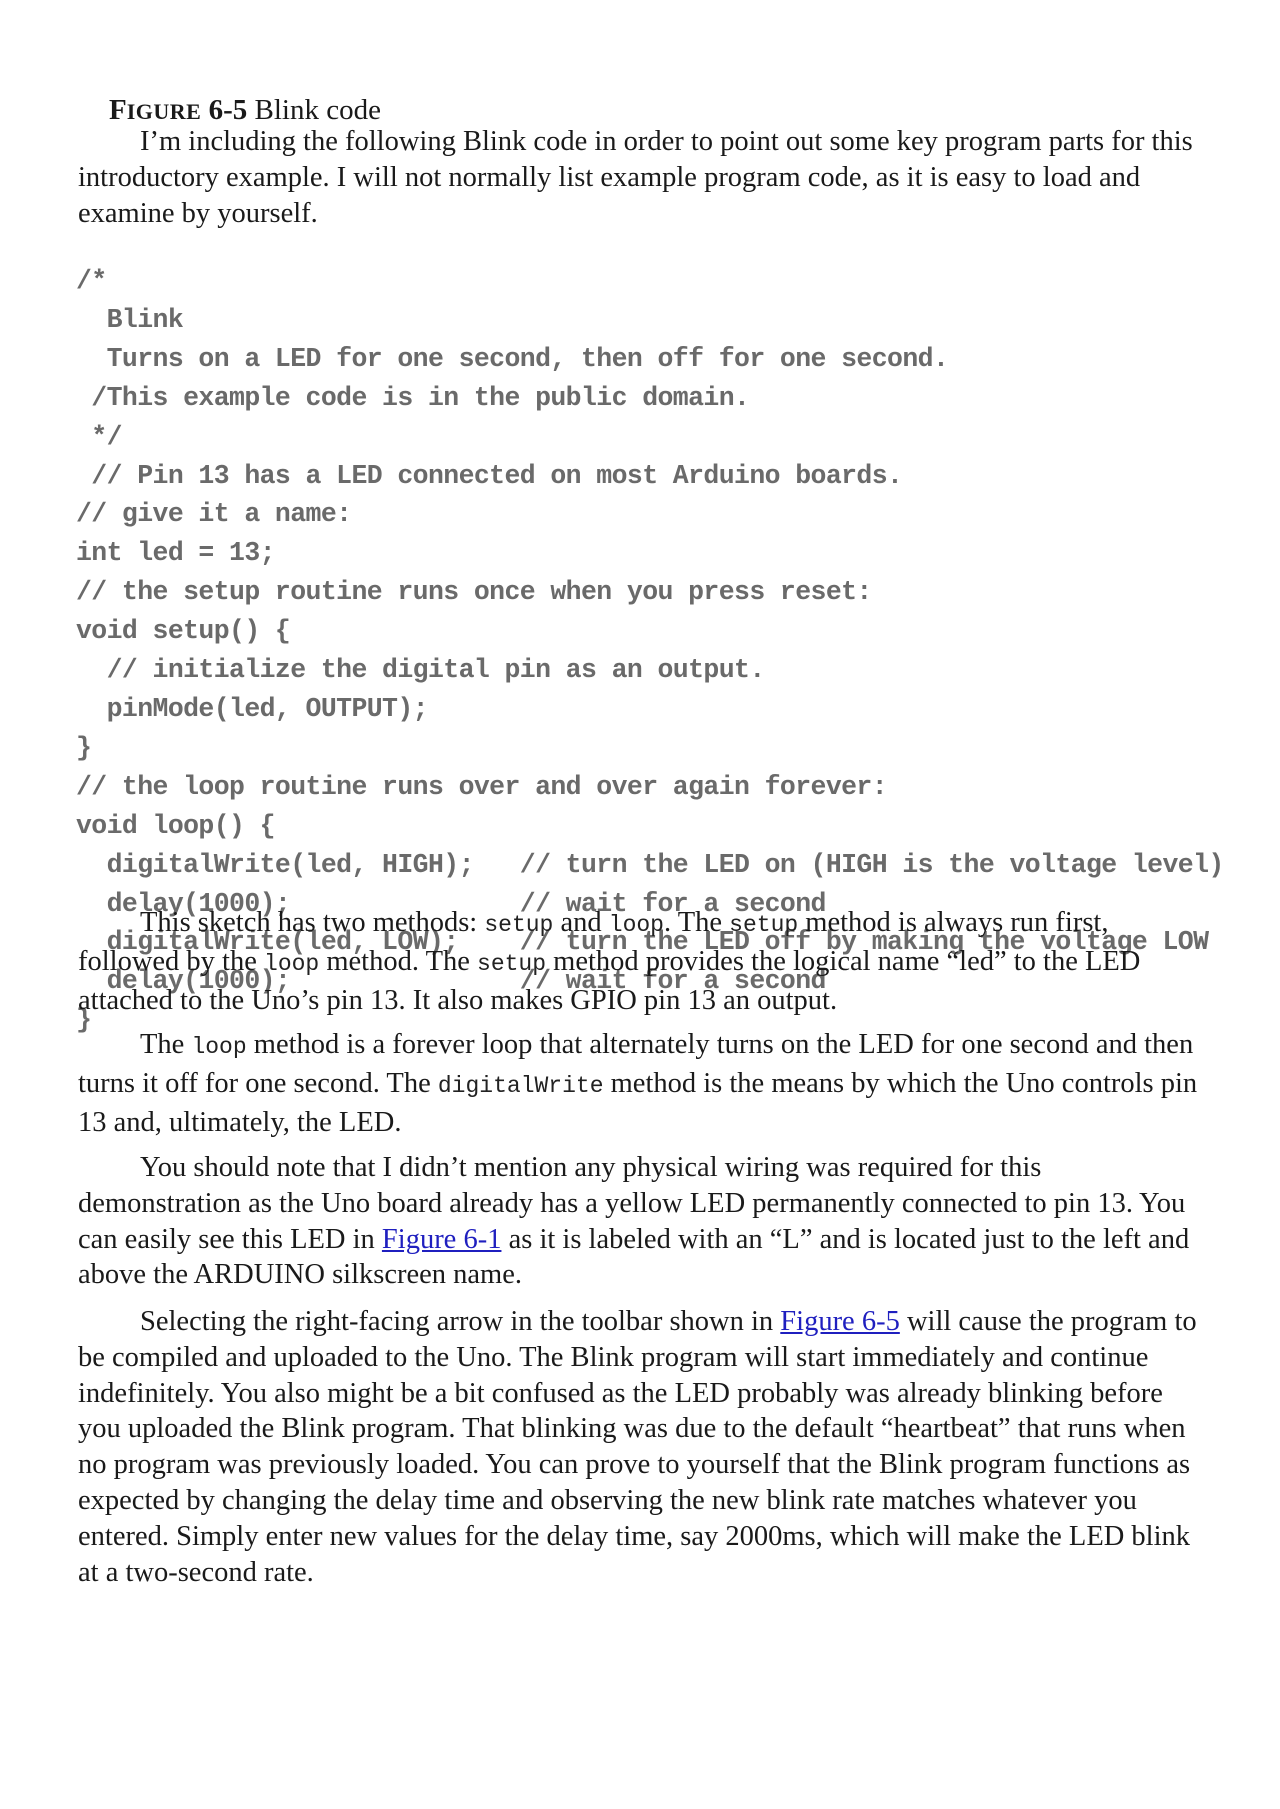  What do you see at coordinates (91, 281) in the screenshot?
I see `code-line: /*` at bounding box center [91, 281].